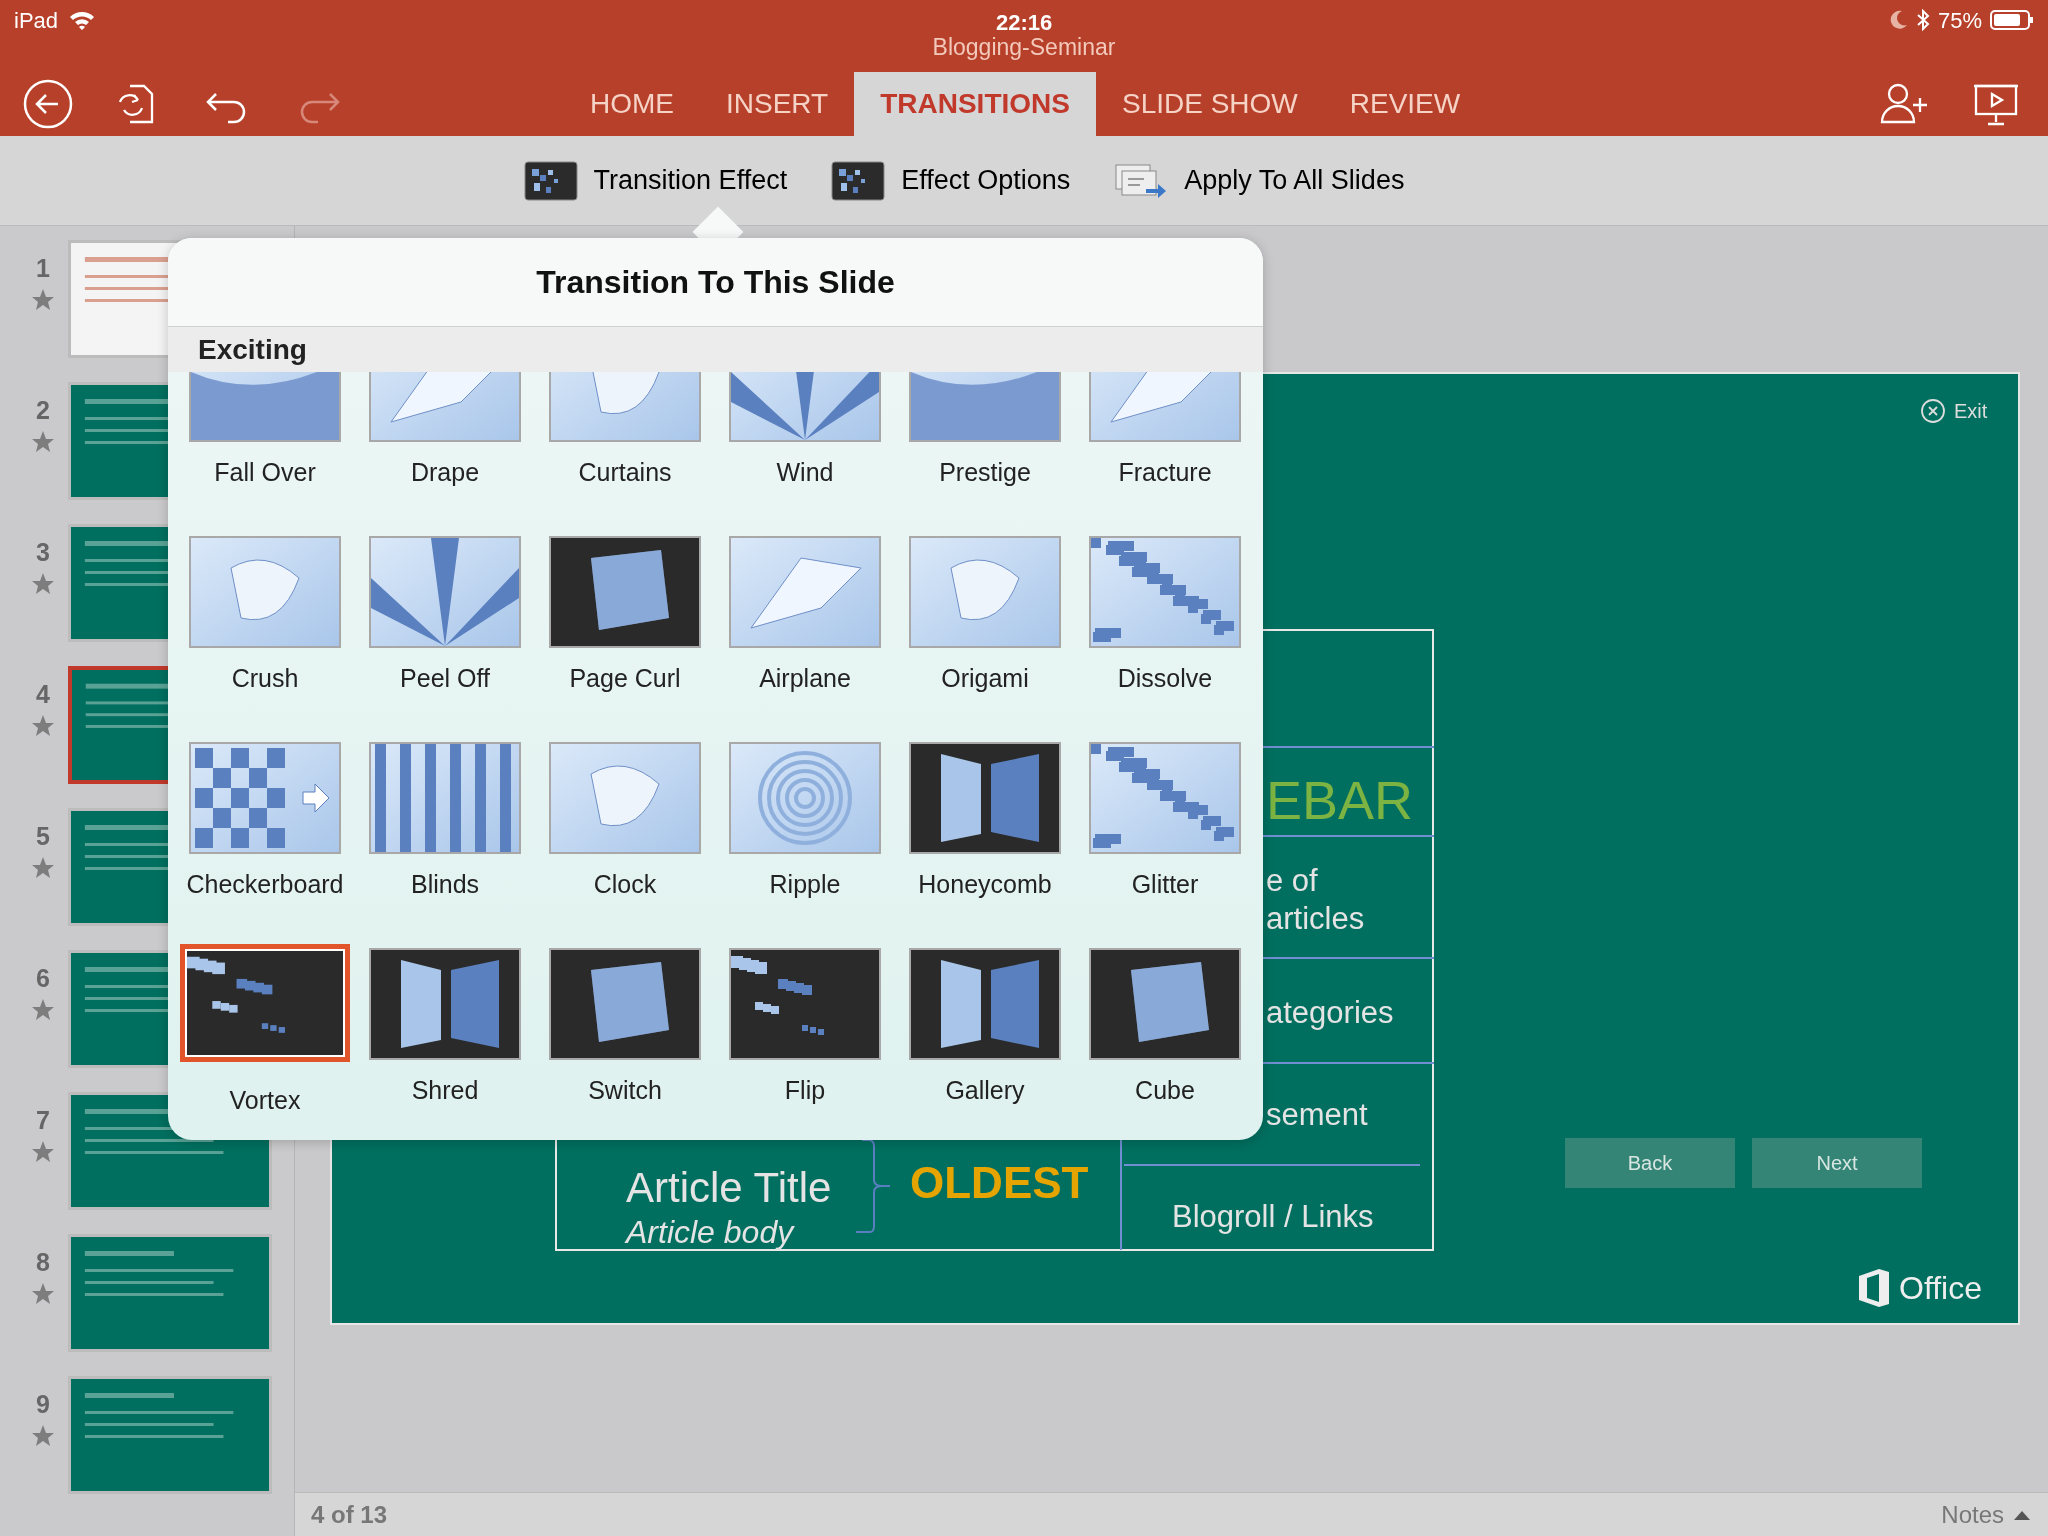  I want to click on transition-label: Vortex, so click(265, 1100).